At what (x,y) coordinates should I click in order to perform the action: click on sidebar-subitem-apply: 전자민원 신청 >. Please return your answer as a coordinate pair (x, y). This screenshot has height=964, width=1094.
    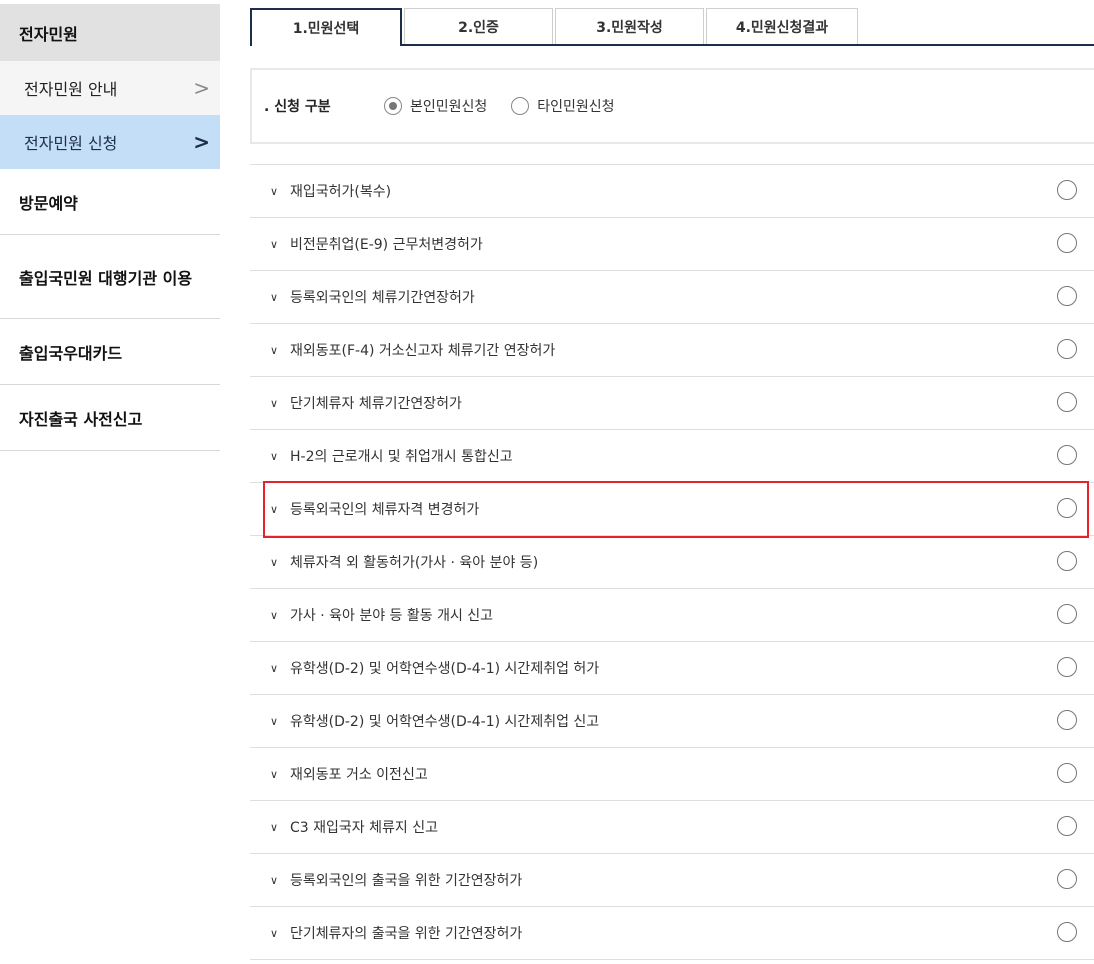
    Looking at the image, I should click on (110, 142).